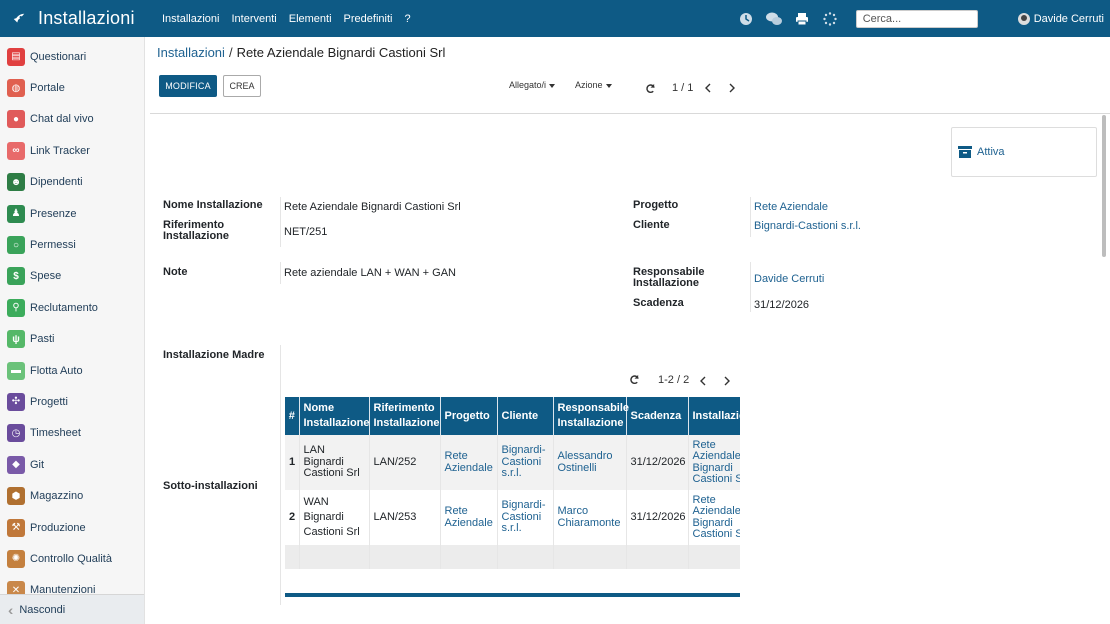 The image size is (1110, 624). I want to click on calendar-icon: ○, so click(16, 245).